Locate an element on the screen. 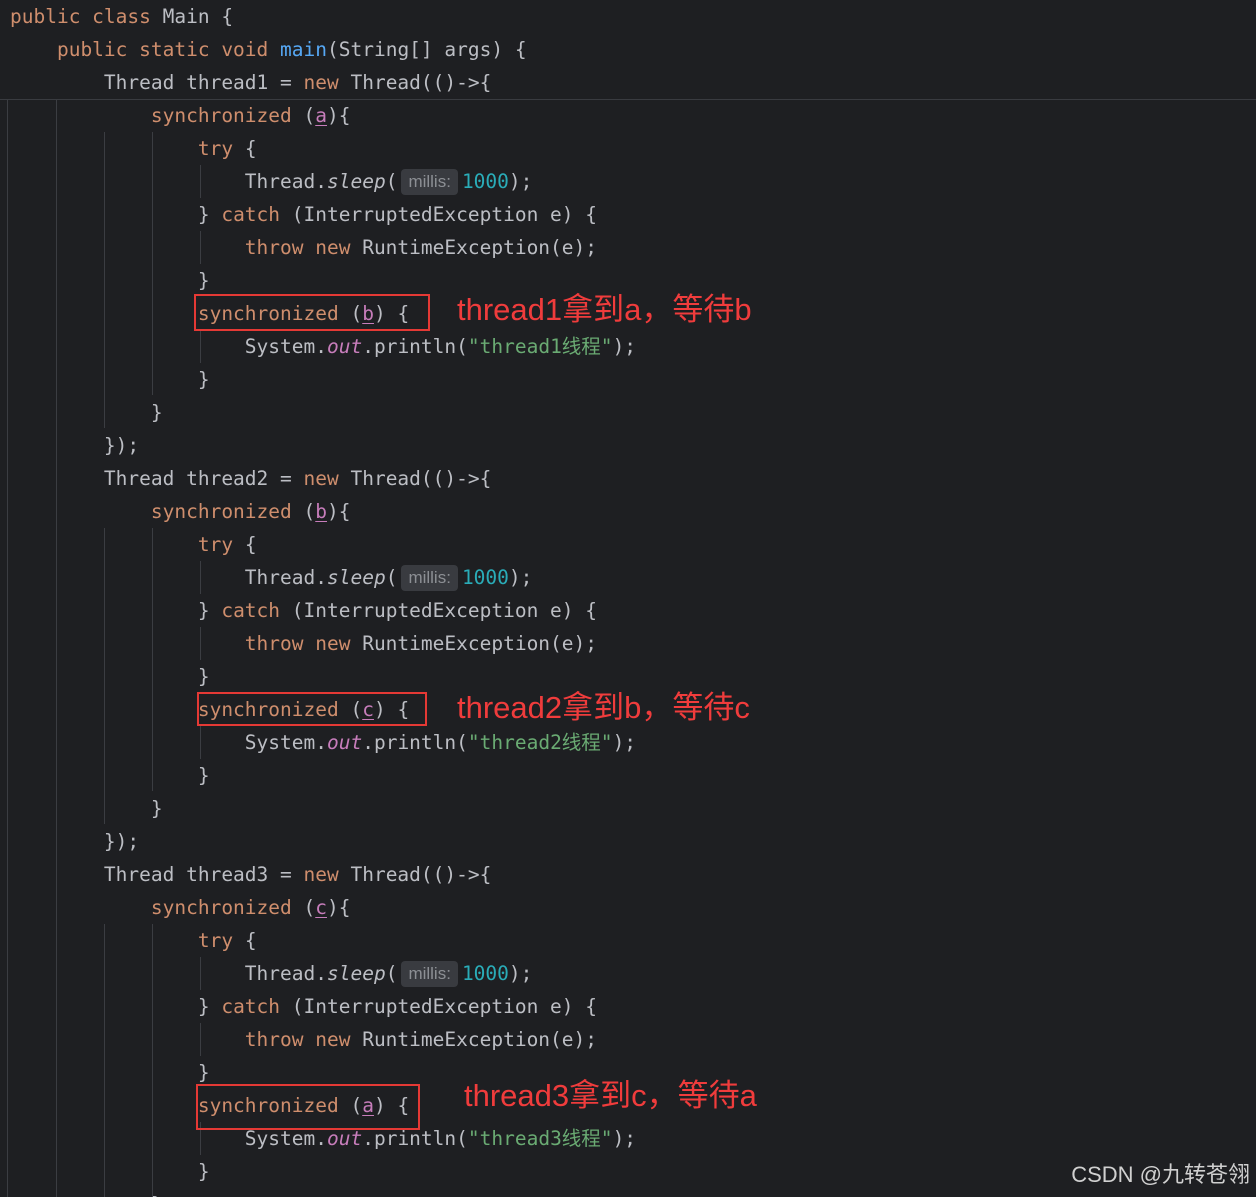  code-line: synchronized (c){ is located at coordinates (180, 907).